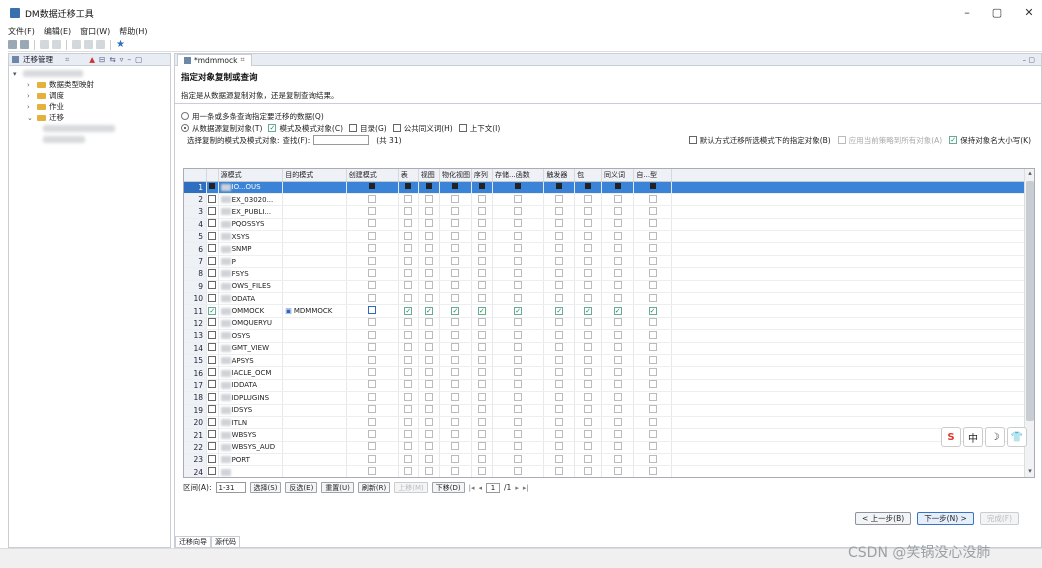 The width and height of the screenshot is (1042, 568). I want to click on custom-type-cell, so click(652, 410).